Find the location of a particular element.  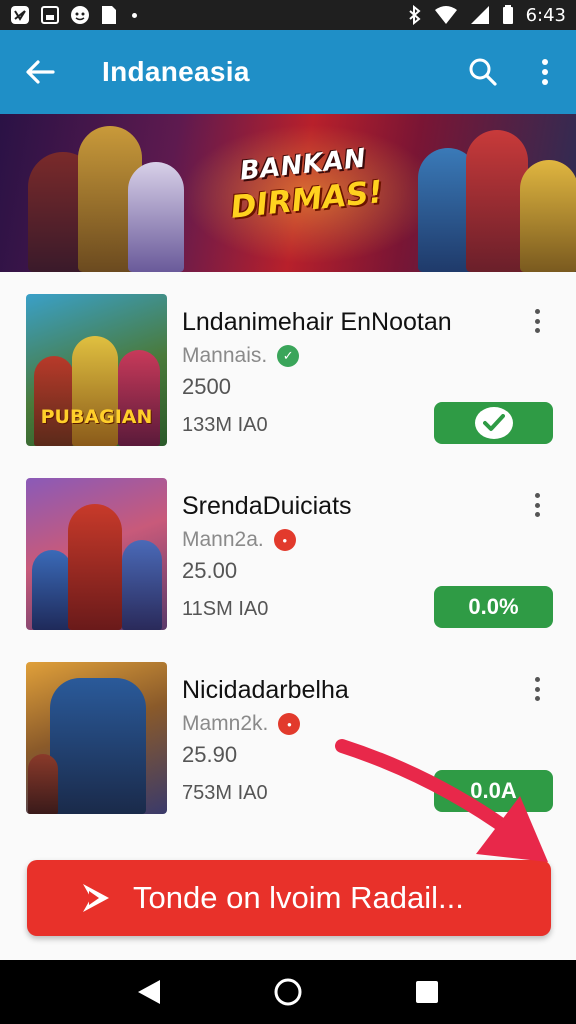

back-button is located at coordinates (40, 72).